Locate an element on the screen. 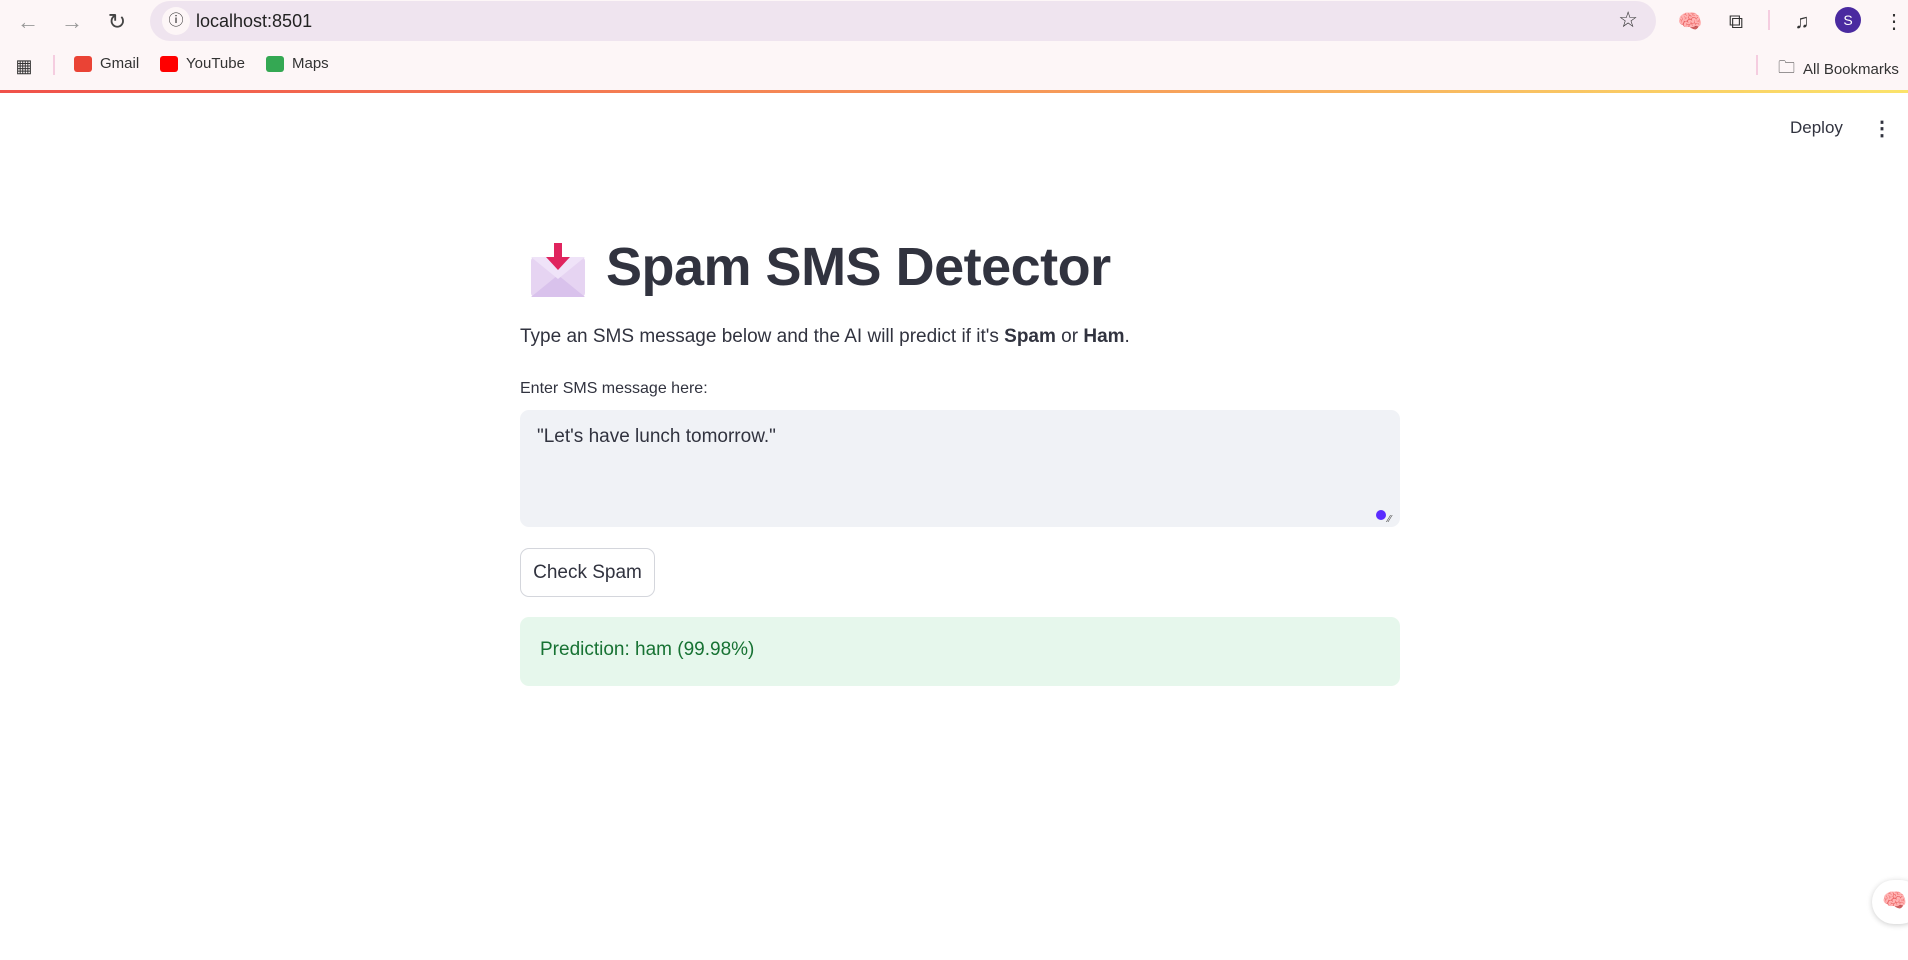  description-spam: Spam is located at coordinates (1030, 336).